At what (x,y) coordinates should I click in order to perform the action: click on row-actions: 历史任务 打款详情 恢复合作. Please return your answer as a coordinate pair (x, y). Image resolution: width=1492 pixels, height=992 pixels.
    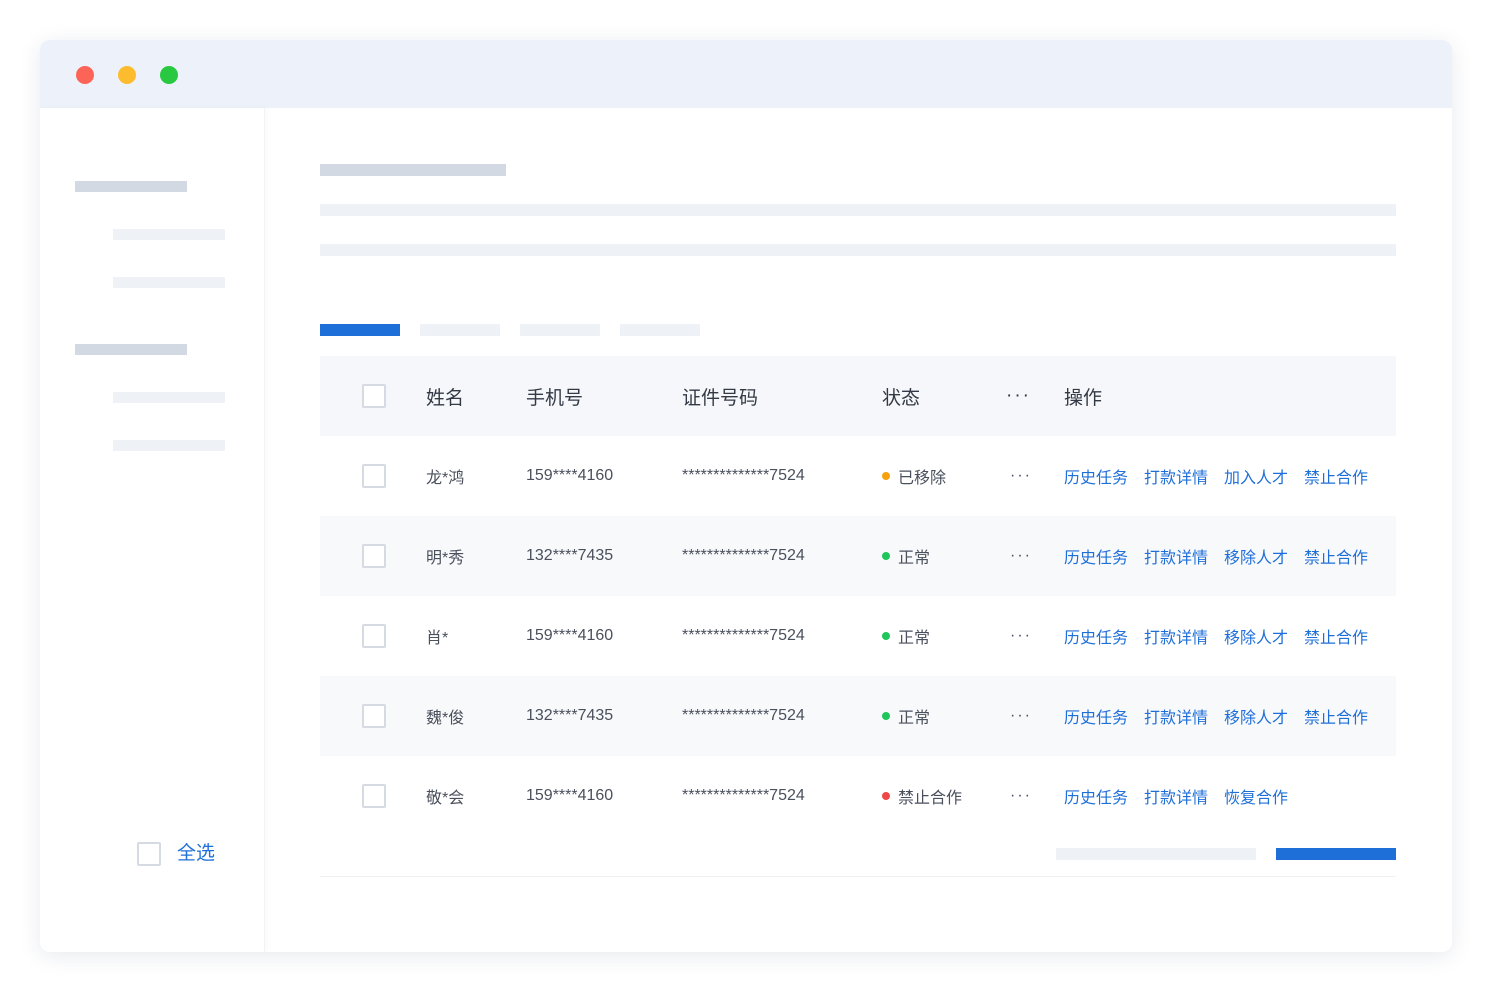
    Looking at the image, I should click on (1184, 796).